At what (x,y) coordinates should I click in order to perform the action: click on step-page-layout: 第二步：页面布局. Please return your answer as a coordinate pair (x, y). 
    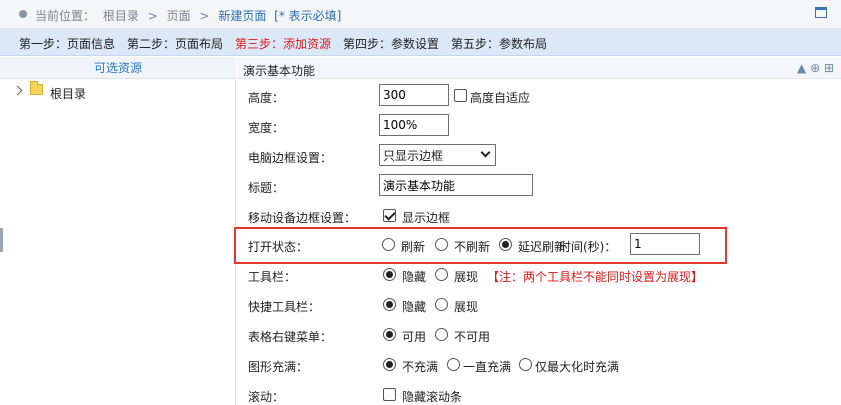
    Looking at the image, I should click on (175, 43).